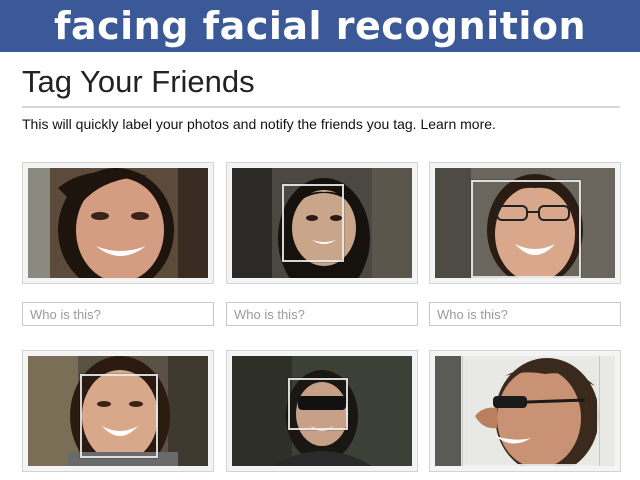 The image size is (640, 480). Describe the element at coordinates (138, 81) in the screenshot. I see `dialog-title: Tag Your Friends` at that location.